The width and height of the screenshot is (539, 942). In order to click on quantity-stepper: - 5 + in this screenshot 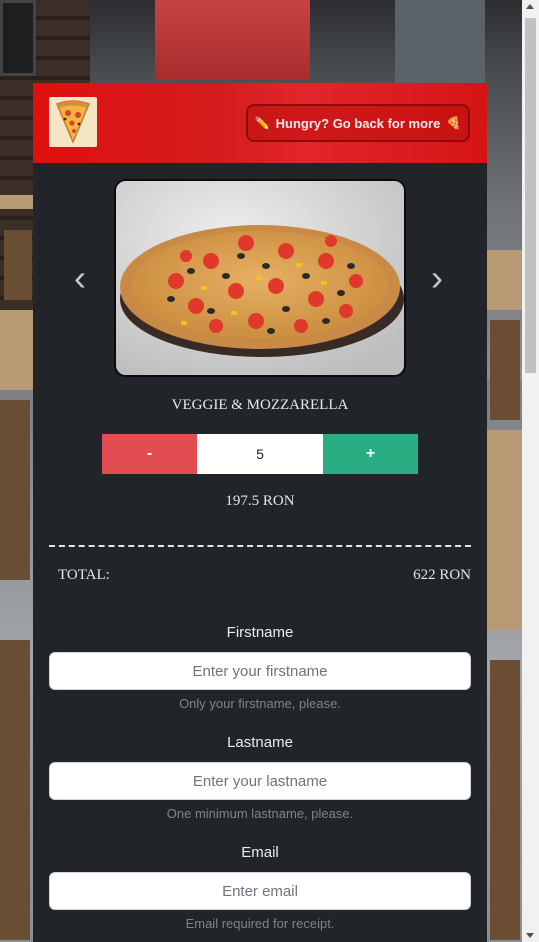, I will do `click(260, 454)`.